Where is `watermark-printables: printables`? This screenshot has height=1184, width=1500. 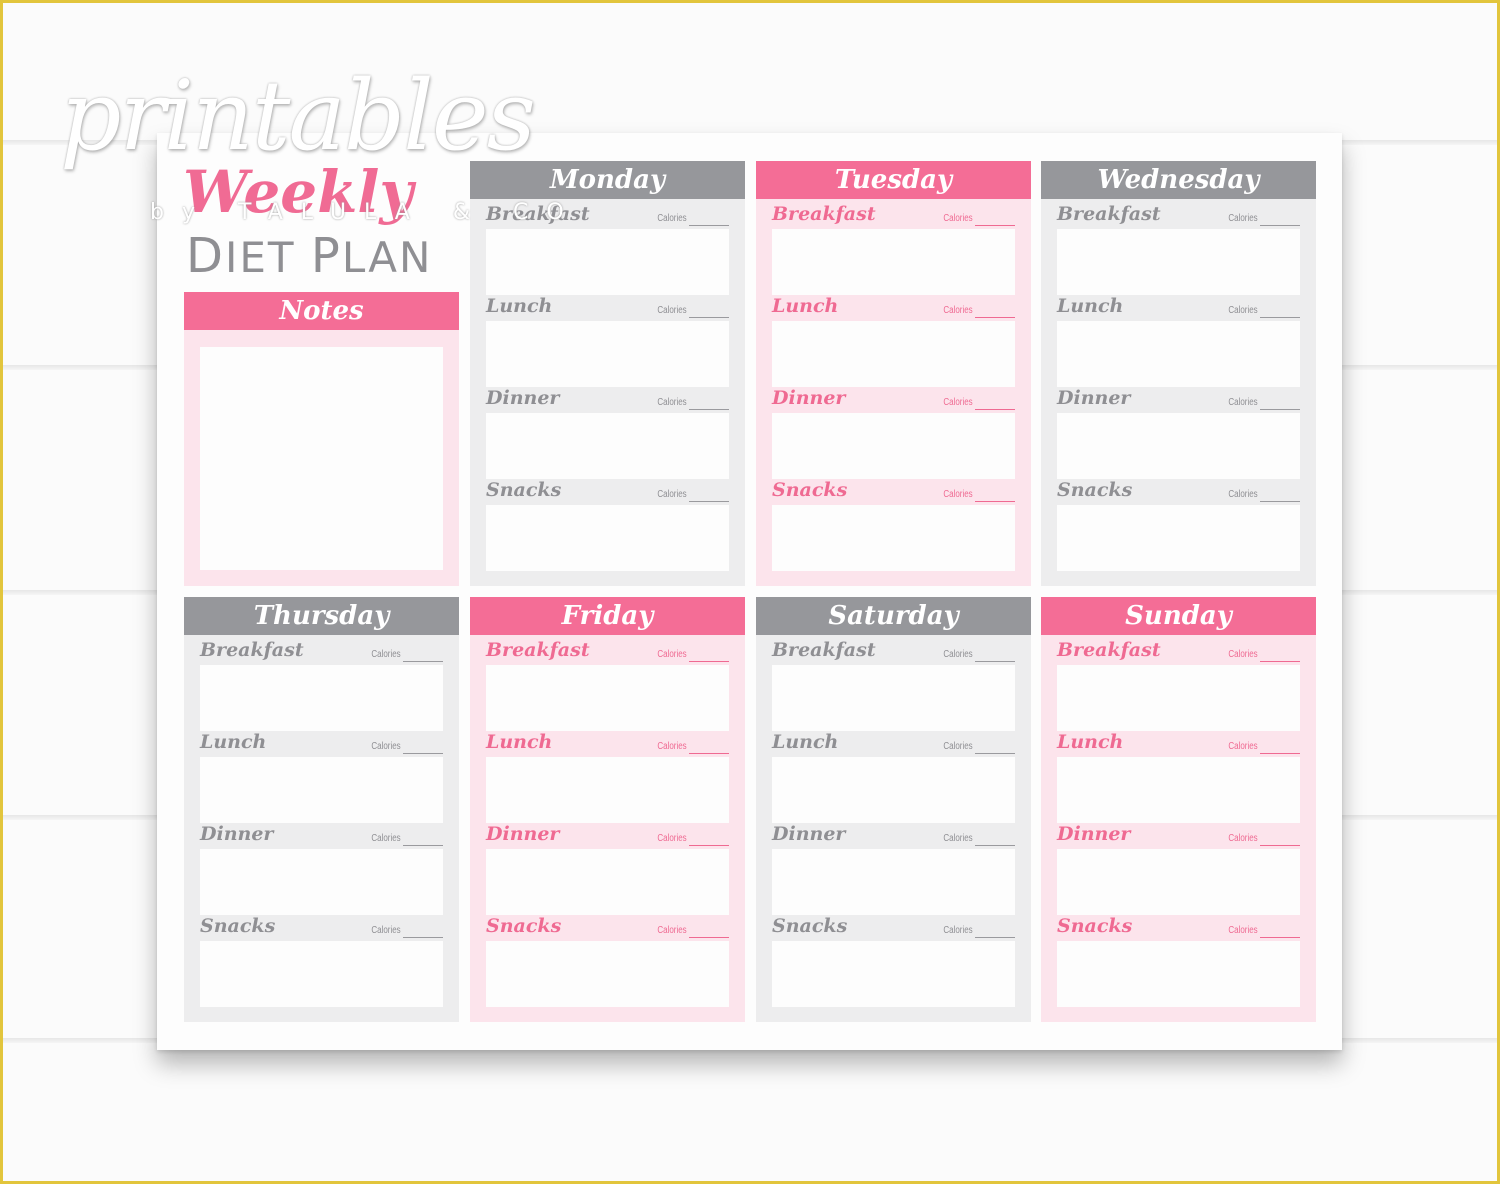 watermark-printables: printables is located at coordinates (298, 116).